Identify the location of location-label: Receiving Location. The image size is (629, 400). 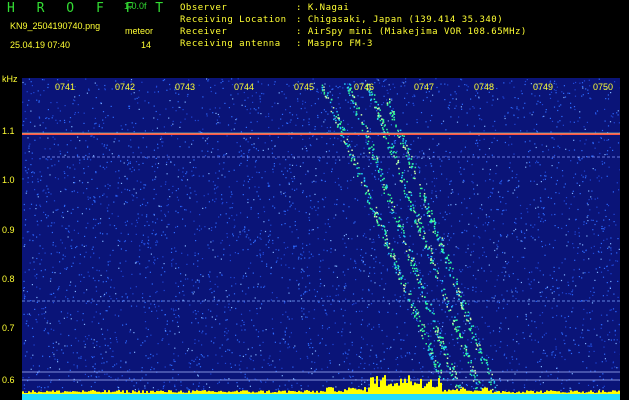
(233, 20).